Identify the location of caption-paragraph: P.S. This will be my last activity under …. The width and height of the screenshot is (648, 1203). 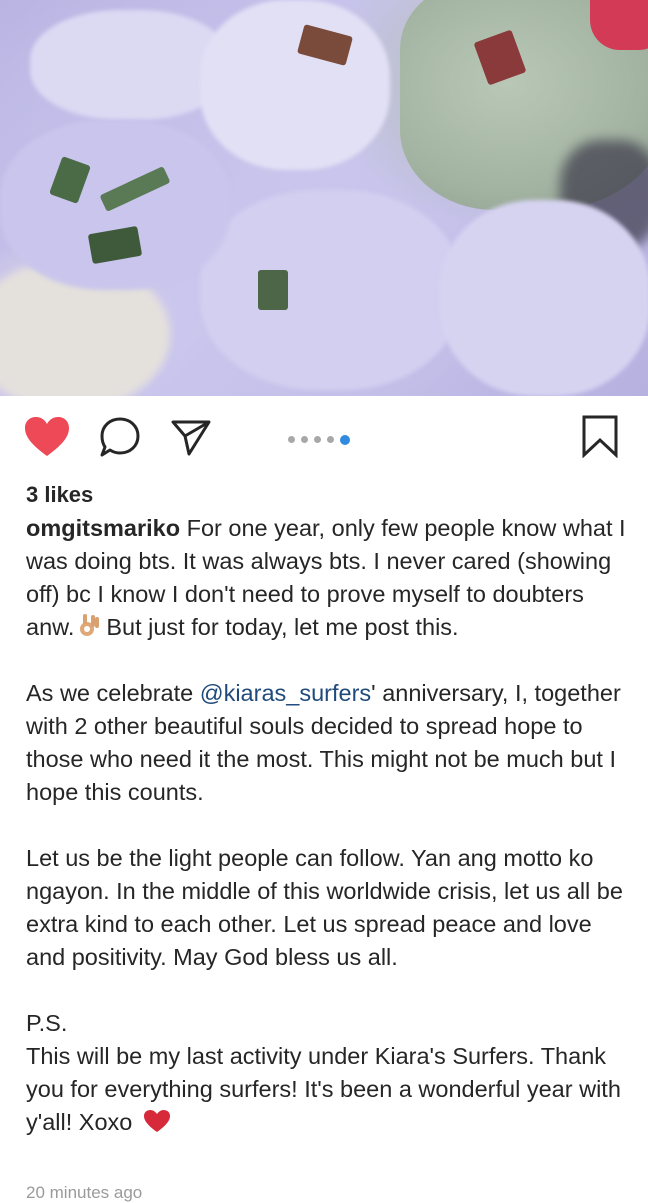
(328, 1073).